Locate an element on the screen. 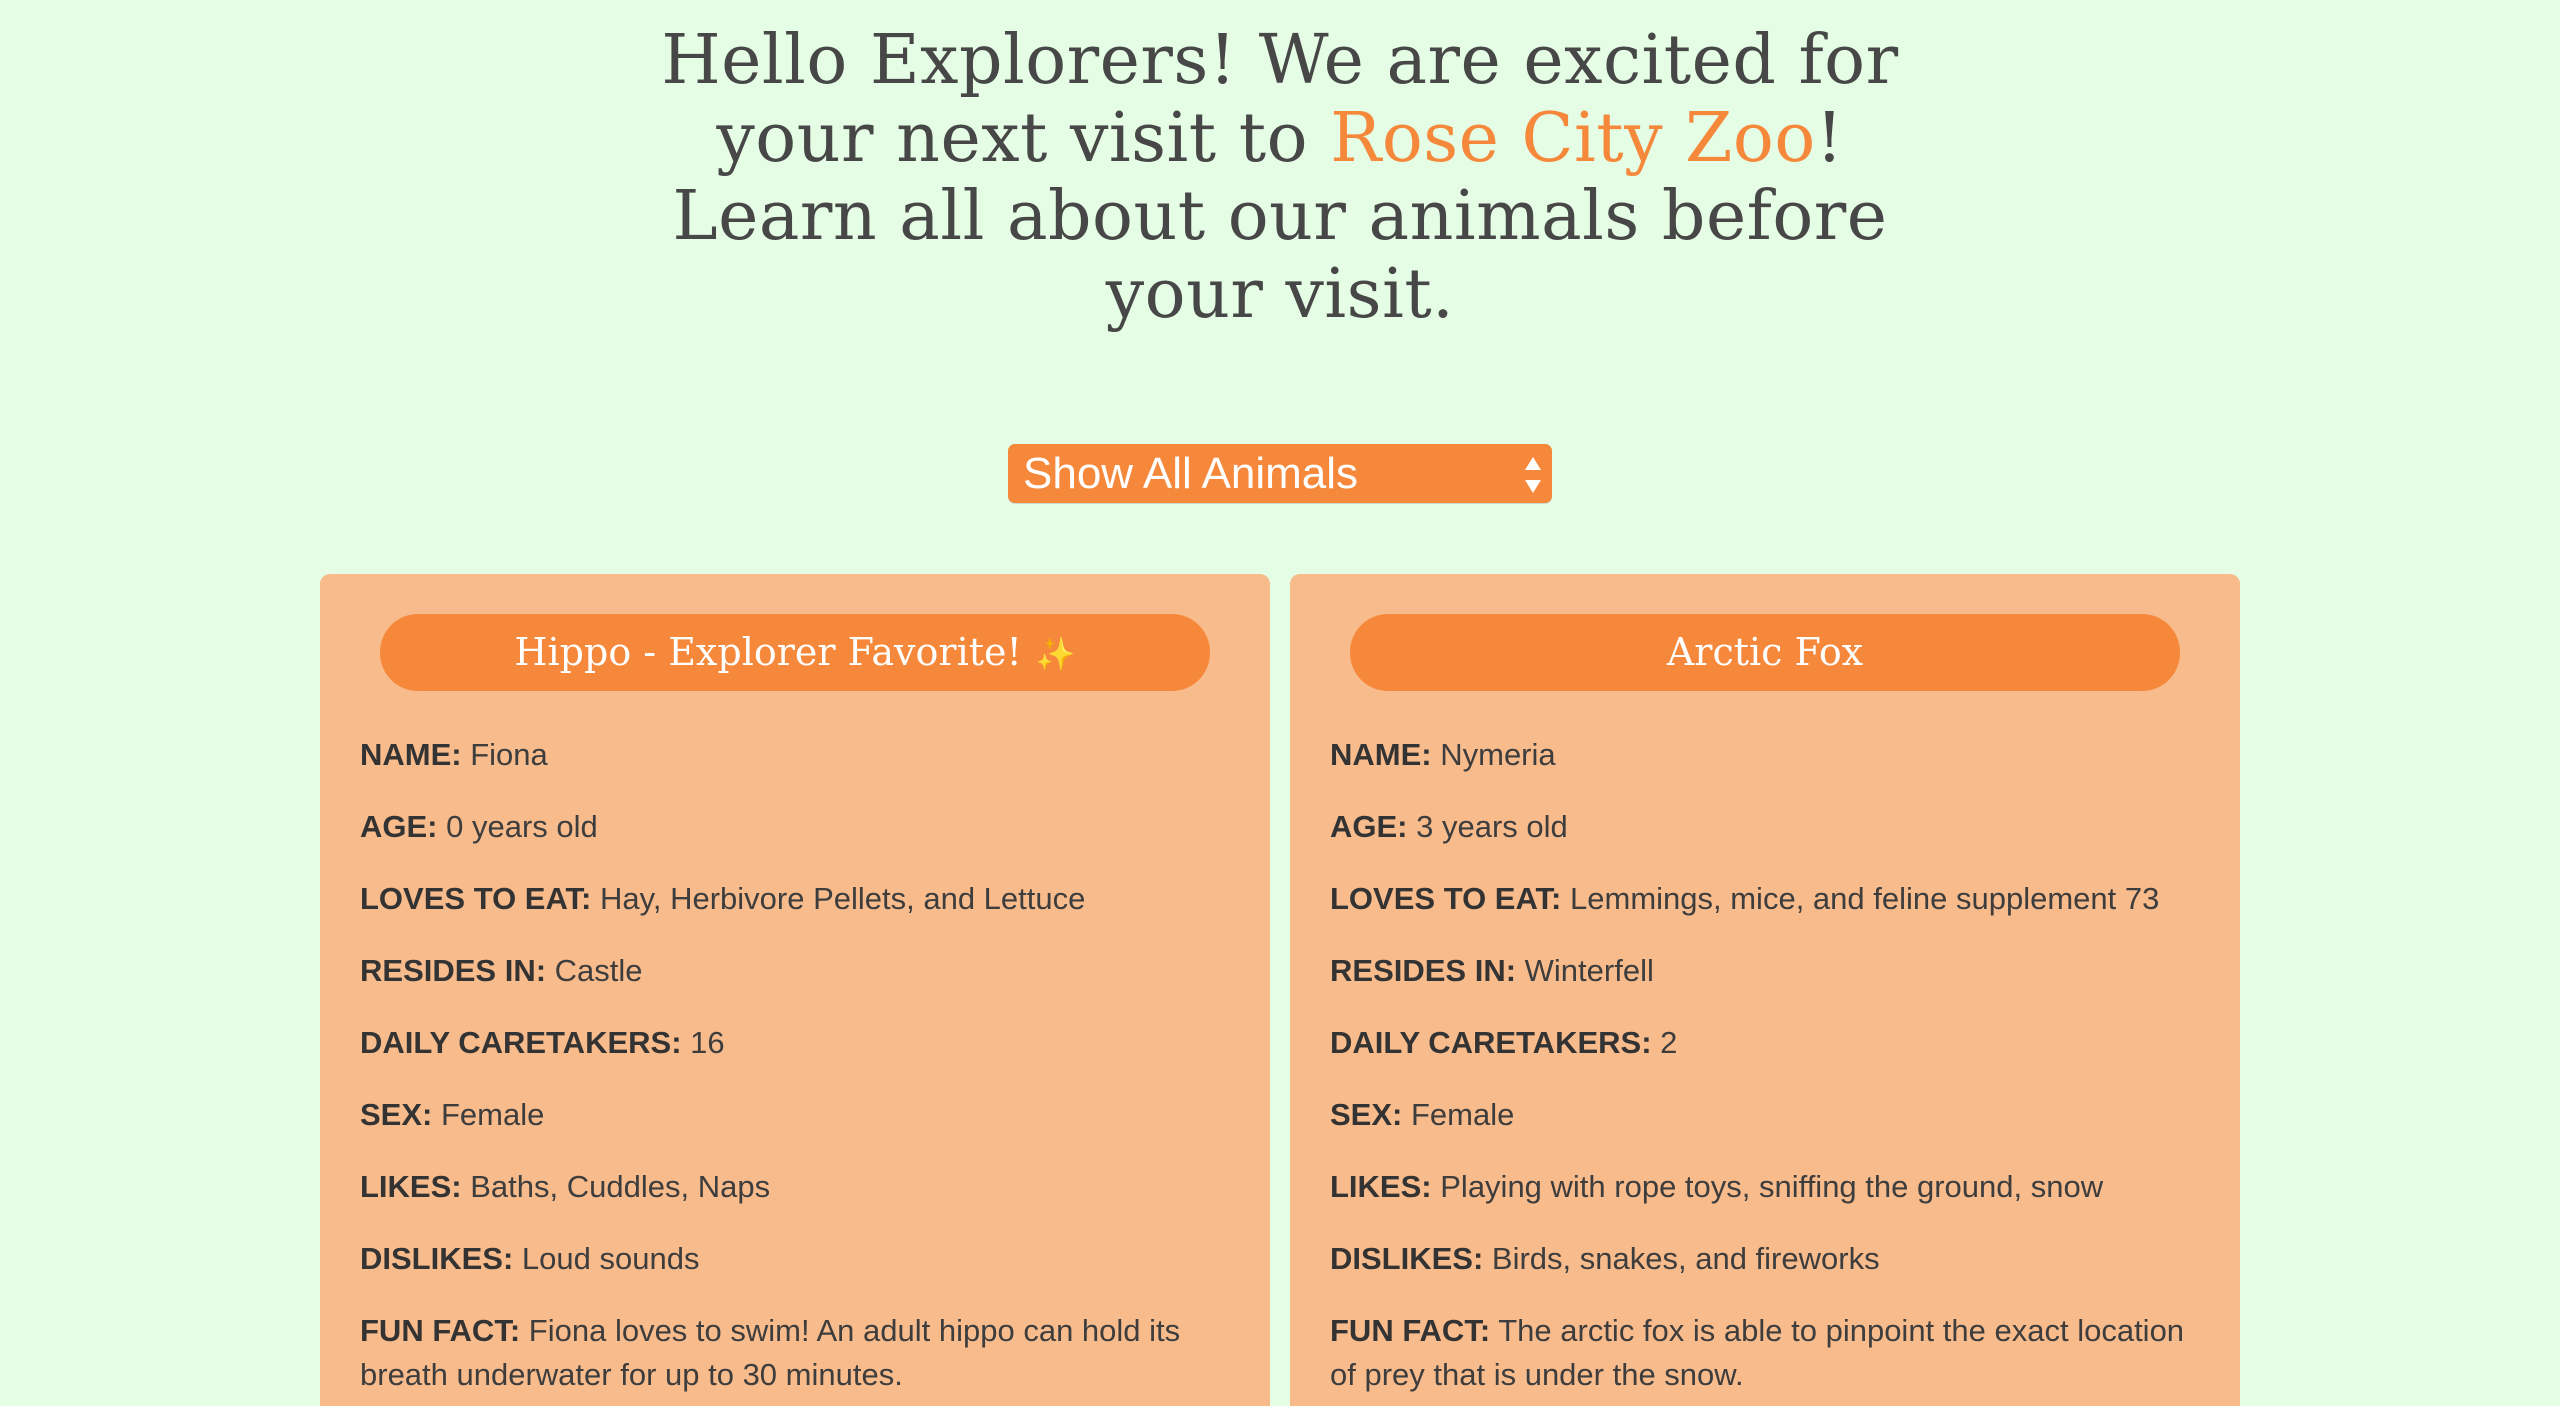 The image size is (2560, 1406). detail-value: Hay, Herbivore Pellets, and Lettuce is located at coordinates (843, 898).